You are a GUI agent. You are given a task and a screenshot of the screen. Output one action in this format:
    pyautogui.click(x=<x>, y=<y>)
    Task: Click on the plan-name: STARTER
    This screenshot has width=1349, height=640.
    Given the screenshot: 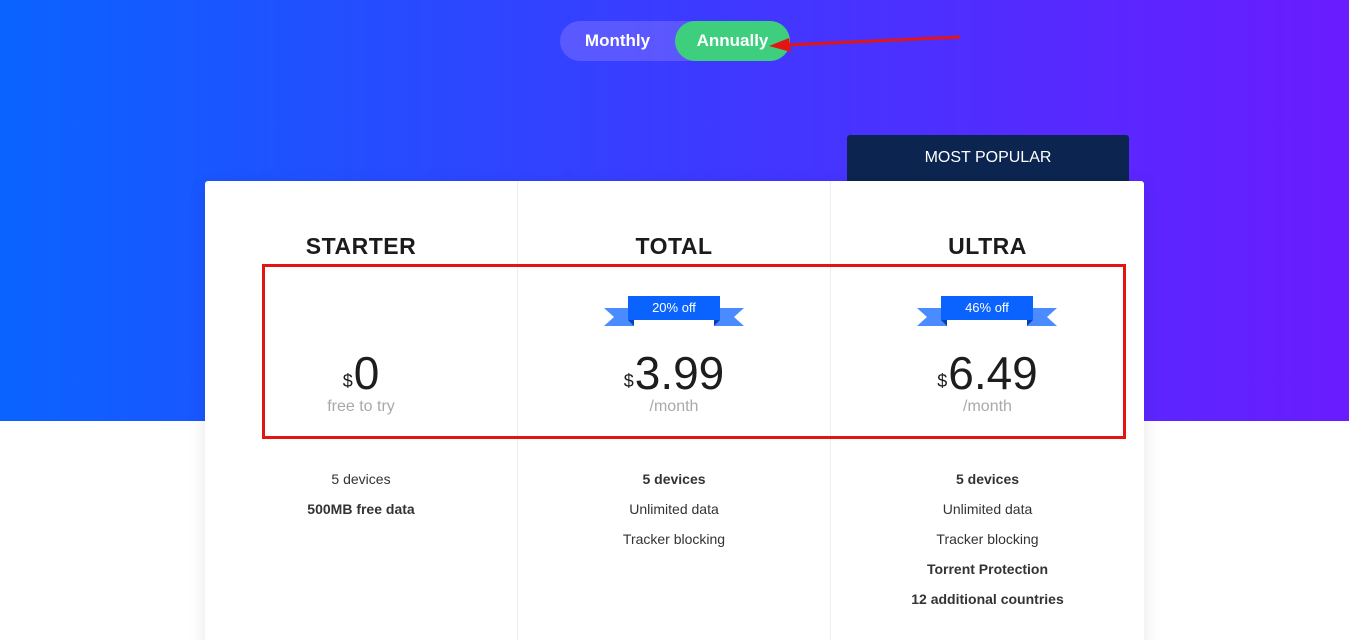 What is the action you would take?
    pyautogui.click(x=361, y=246)
    